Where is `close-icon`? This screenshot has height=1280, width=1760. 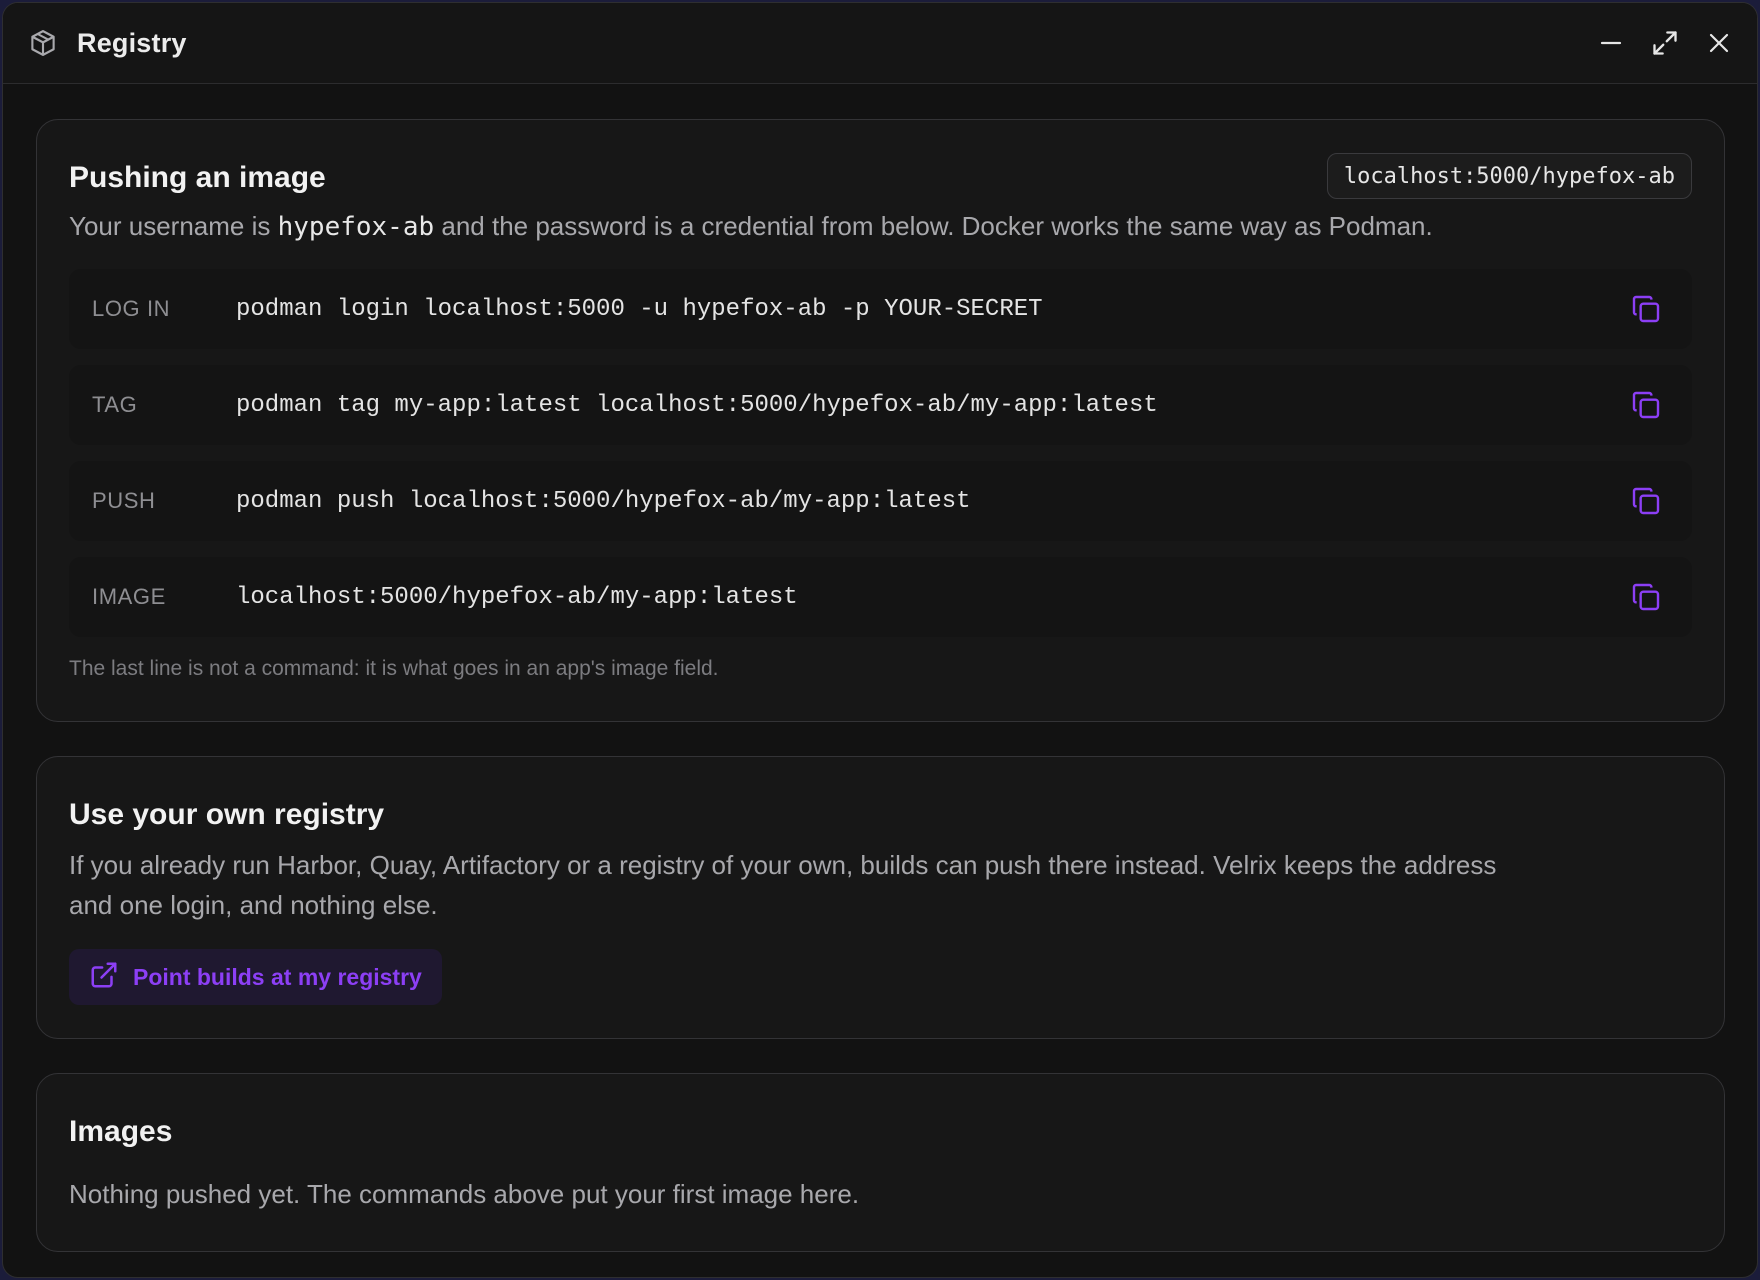
close-icon is located at coordinates (1719, 43).